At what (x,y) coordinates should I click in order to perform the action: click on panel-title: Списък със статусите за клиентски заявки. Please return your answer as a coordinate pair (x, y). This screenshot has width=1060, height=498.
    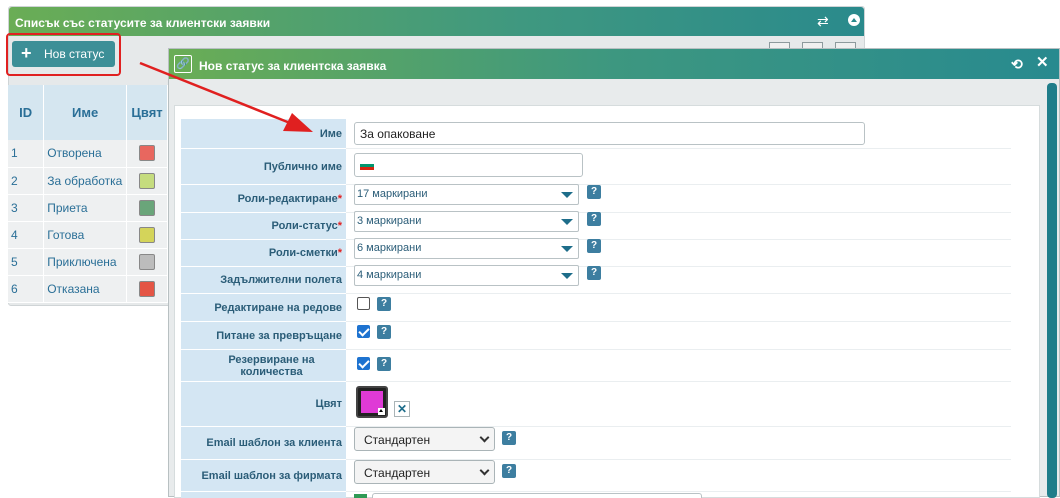
    Looking at the image, I should click on (436, 21).